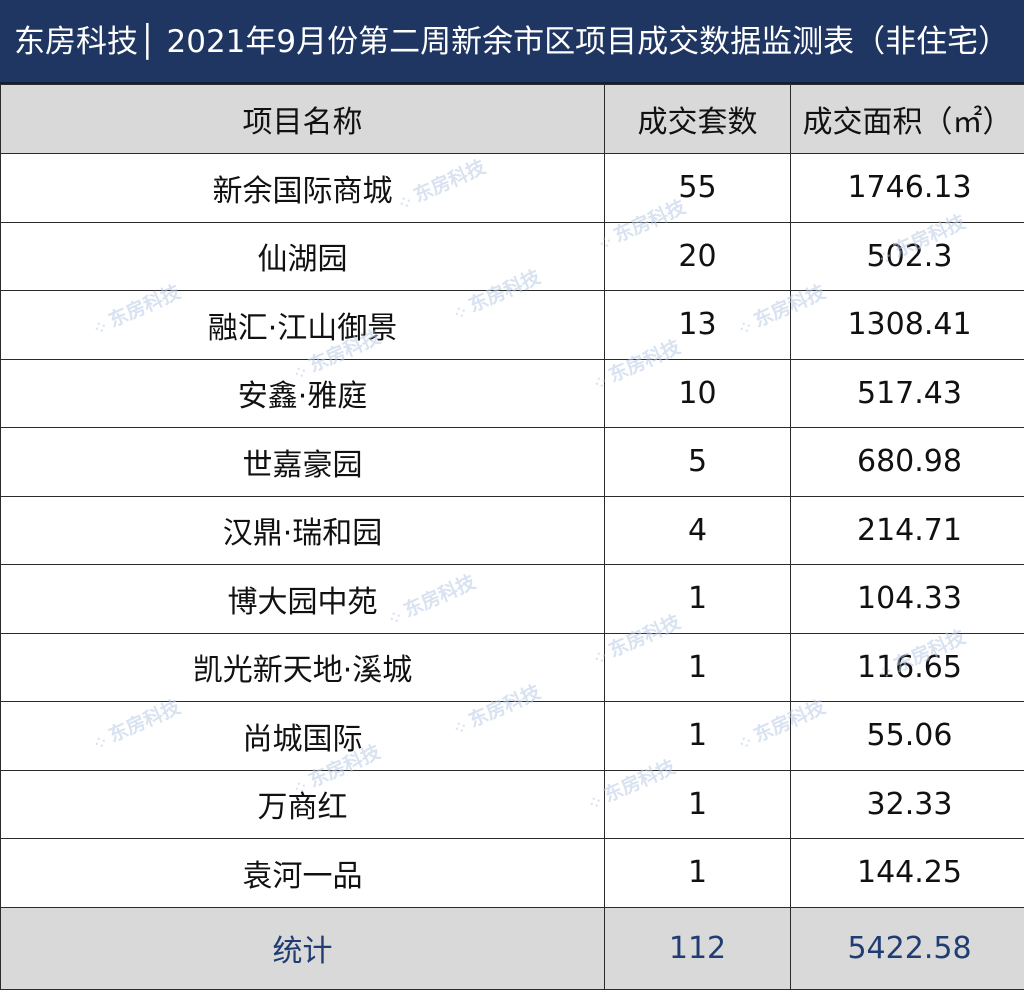 The image size is (1024, 990). Describe the element at coordinates (303, 188) in the screenshot. I see `project-name-cell: 新余国际商城` at that location.